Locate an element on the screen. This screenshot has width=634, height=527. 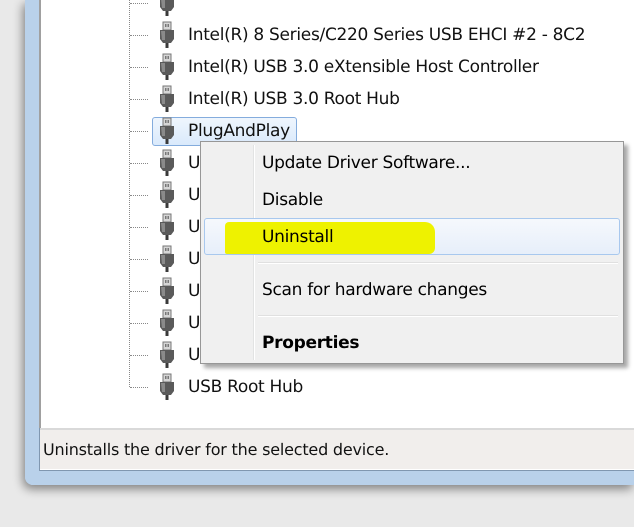
tree-item: PlugAndPlay is located at coordinates (224, 131).